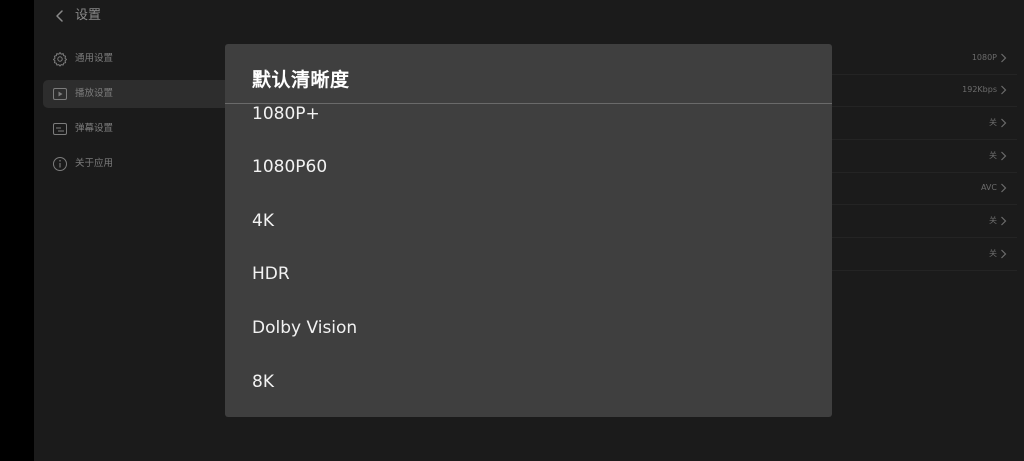  I want to click on setting-value: AVC, so click(988, 187).